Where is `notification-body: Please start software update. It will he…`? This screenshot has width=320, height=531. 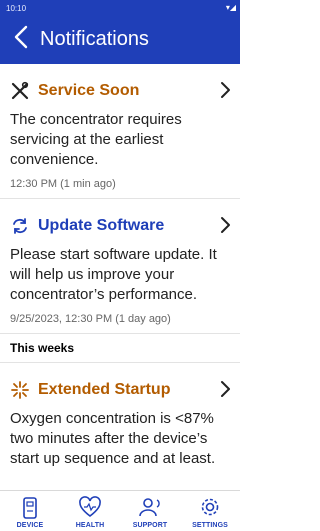
notification-body: Please start software update. It will he… is located at coordinates (113, 274).